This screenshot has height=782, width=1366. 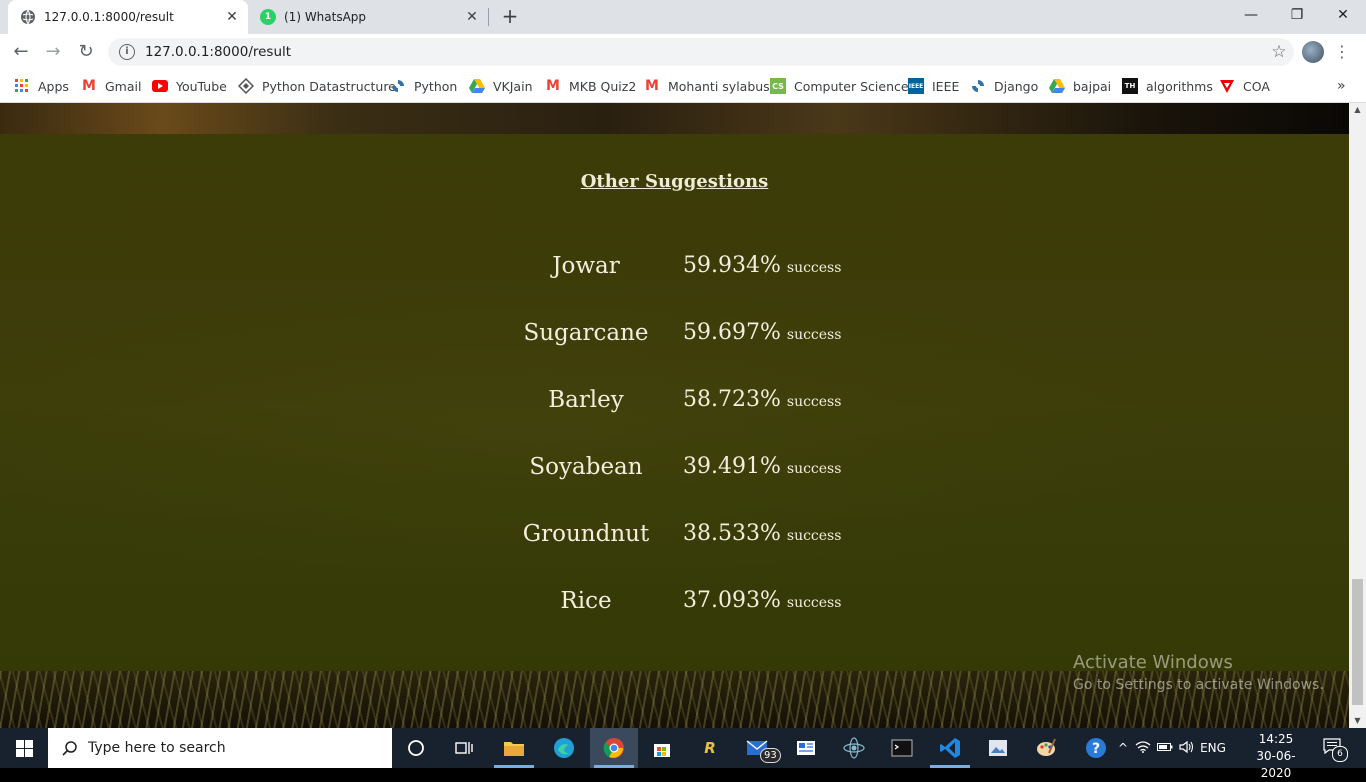 I want to click on bookmark-label: COA, so click(x=1256, y=86).